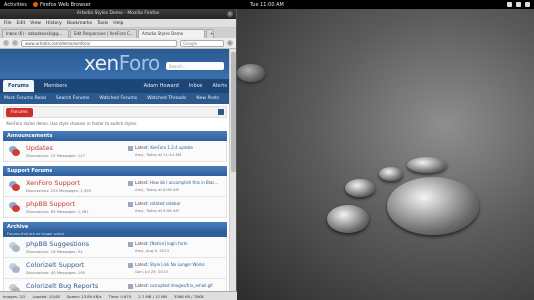 This screenshot has height=300, width=534. Describe the element at coordinates (6, 43) in the screenshot. I see `back-icon: ‹` at that location.